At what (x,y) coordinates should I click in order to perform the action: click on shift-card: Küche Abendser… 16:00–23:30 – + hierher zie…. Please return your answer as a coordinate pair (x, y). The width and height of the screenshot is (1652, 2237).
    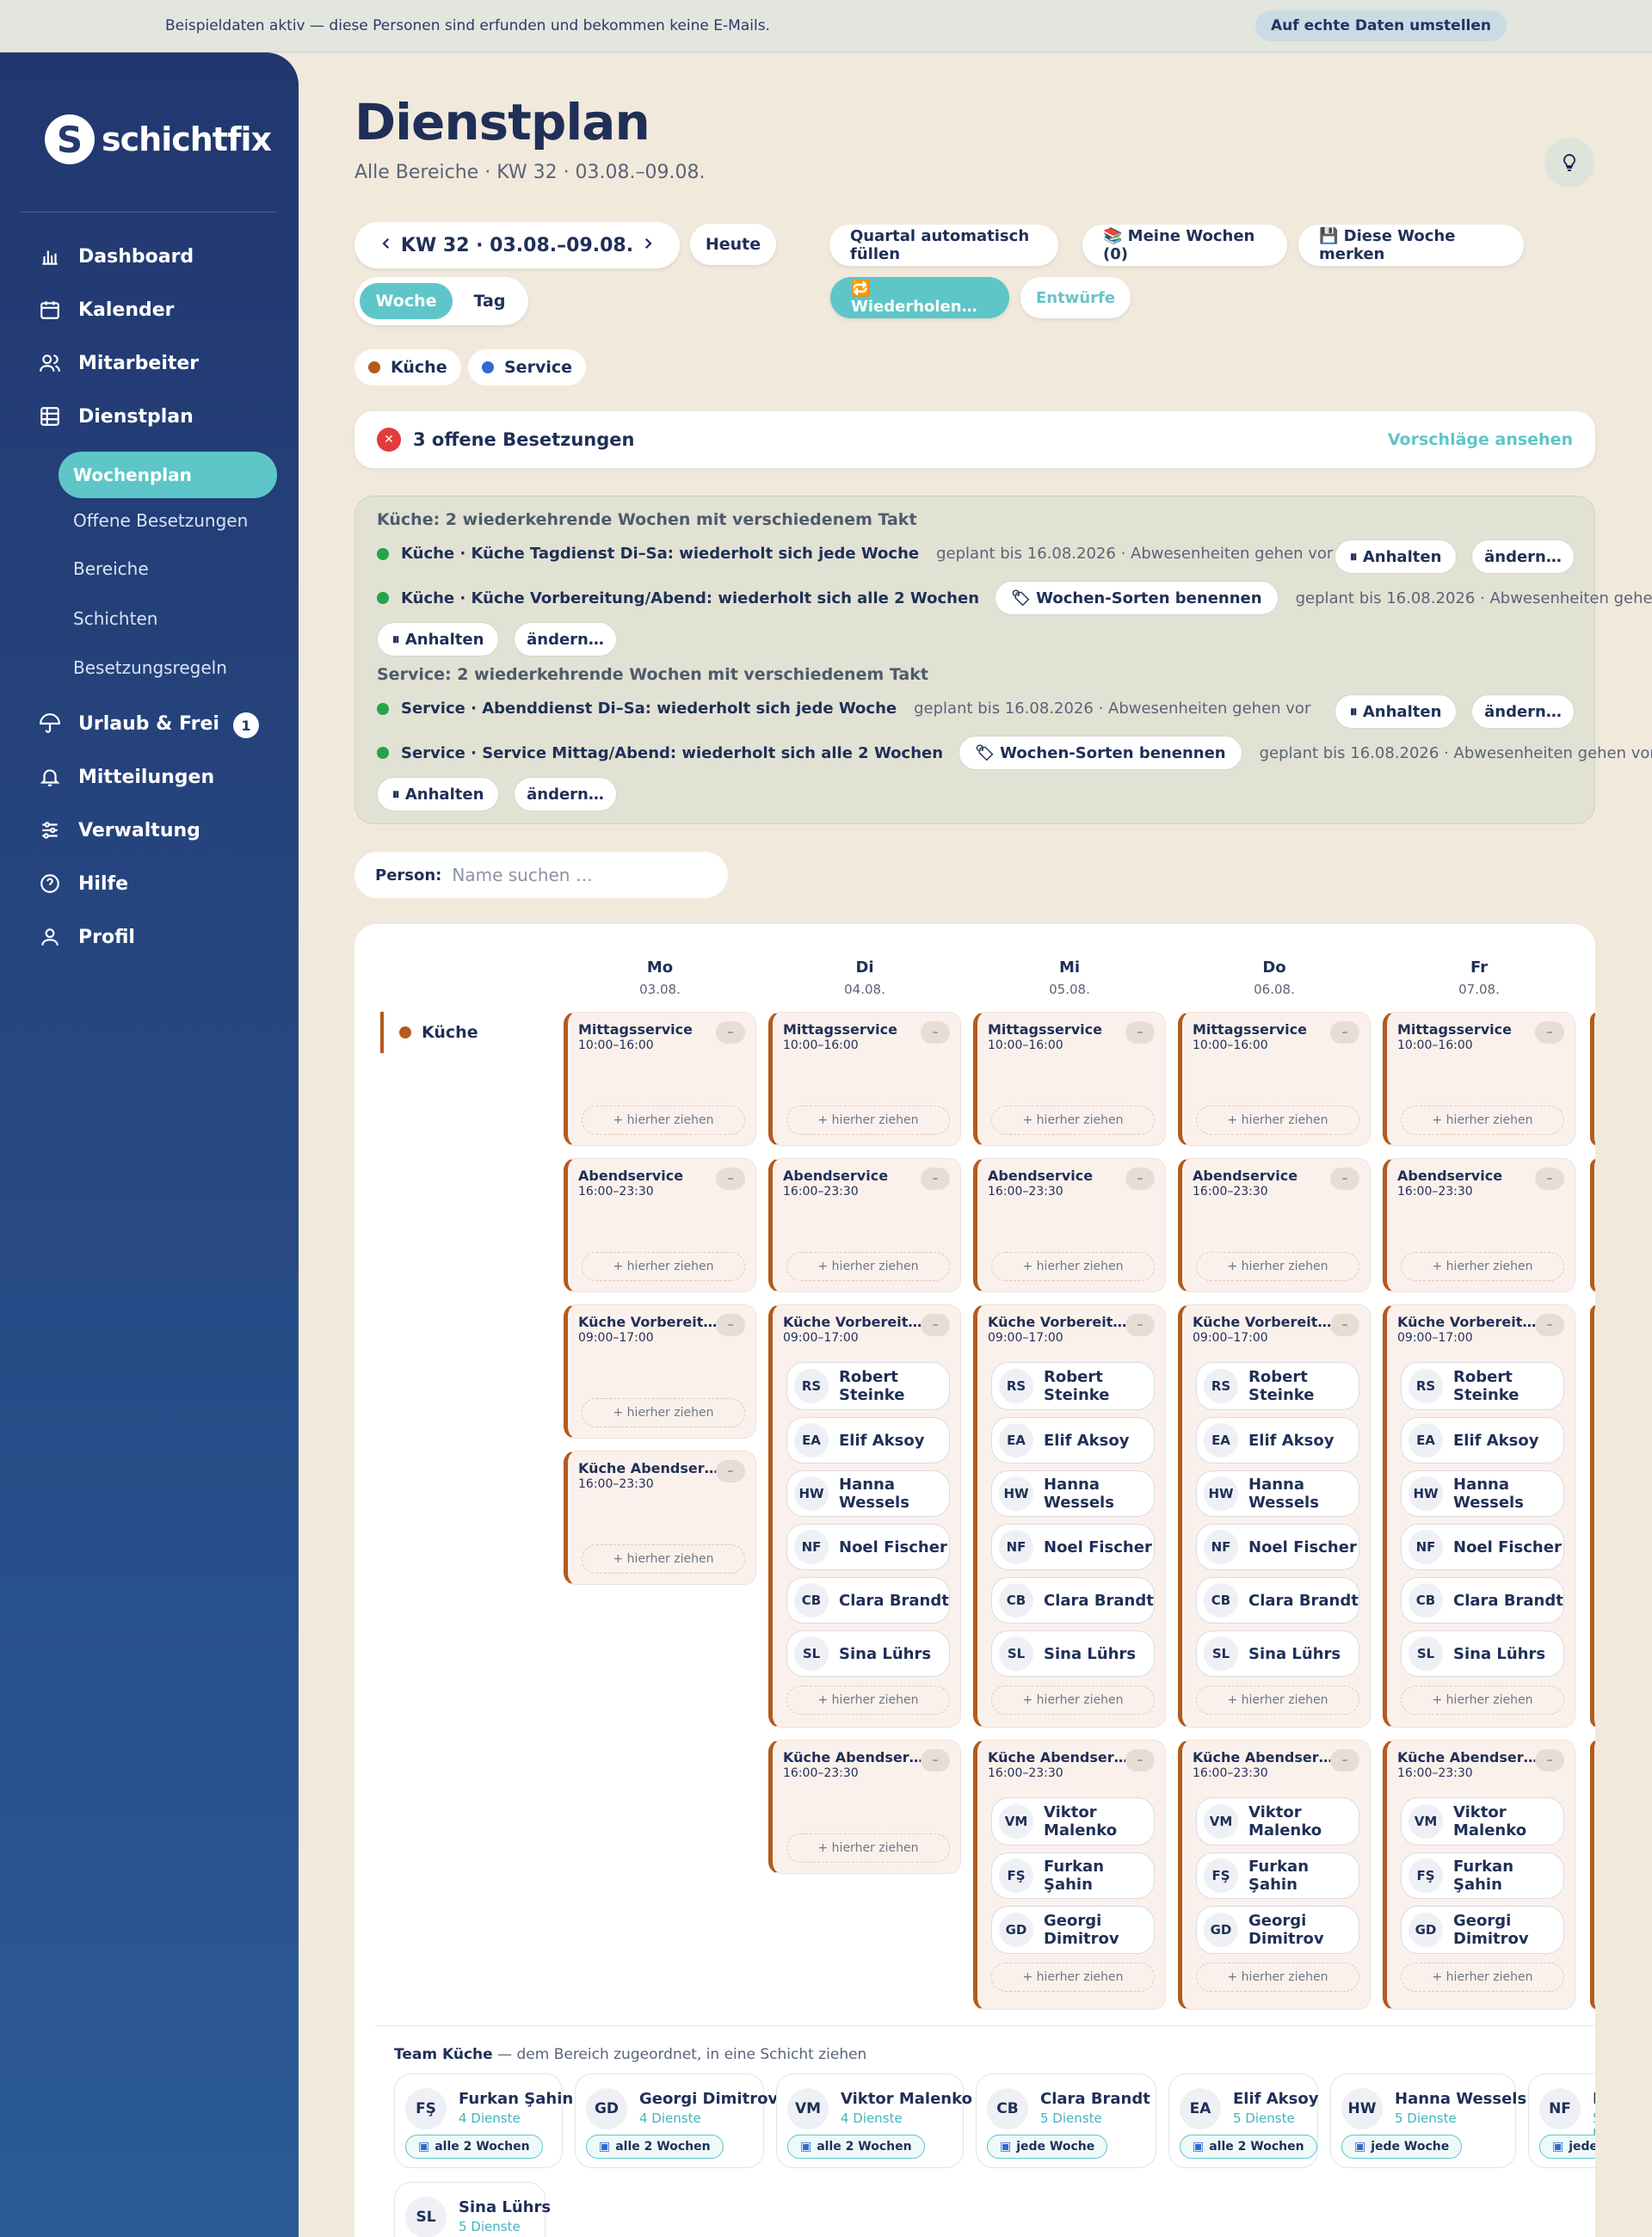
    Looking at the image, I should click on (660, 1518).